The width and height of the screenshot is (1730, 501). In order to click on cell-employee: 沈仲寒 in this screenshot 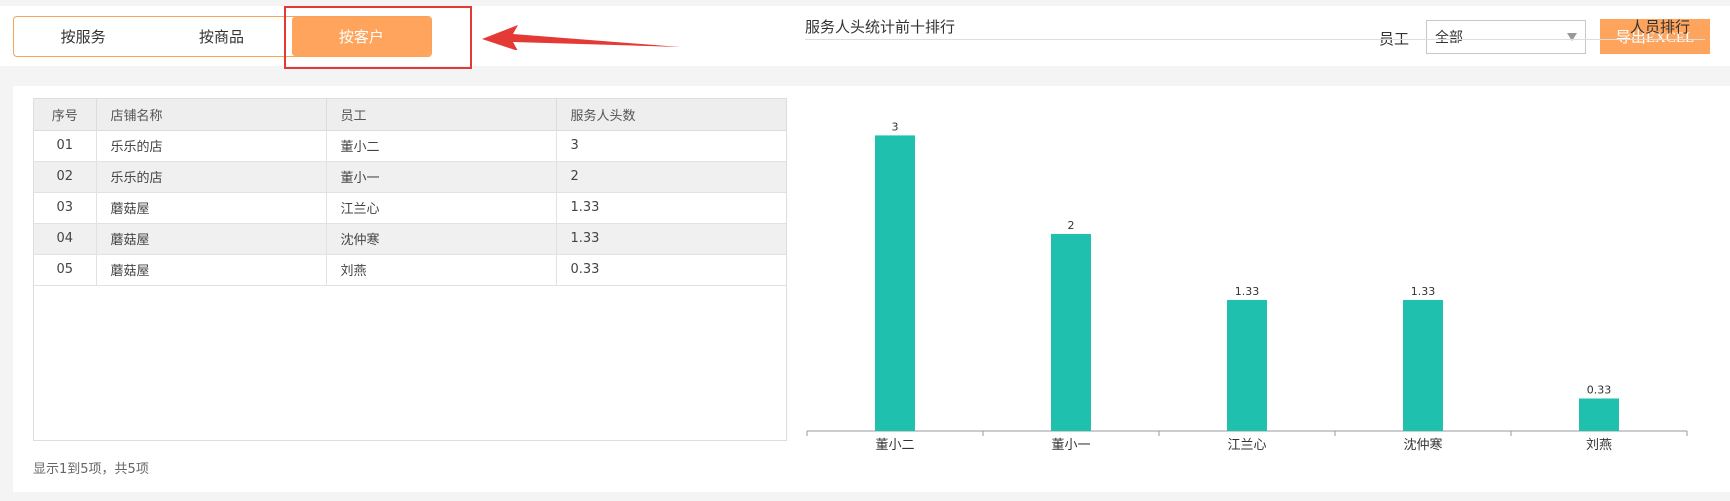, I will do `click(441, 239)`.